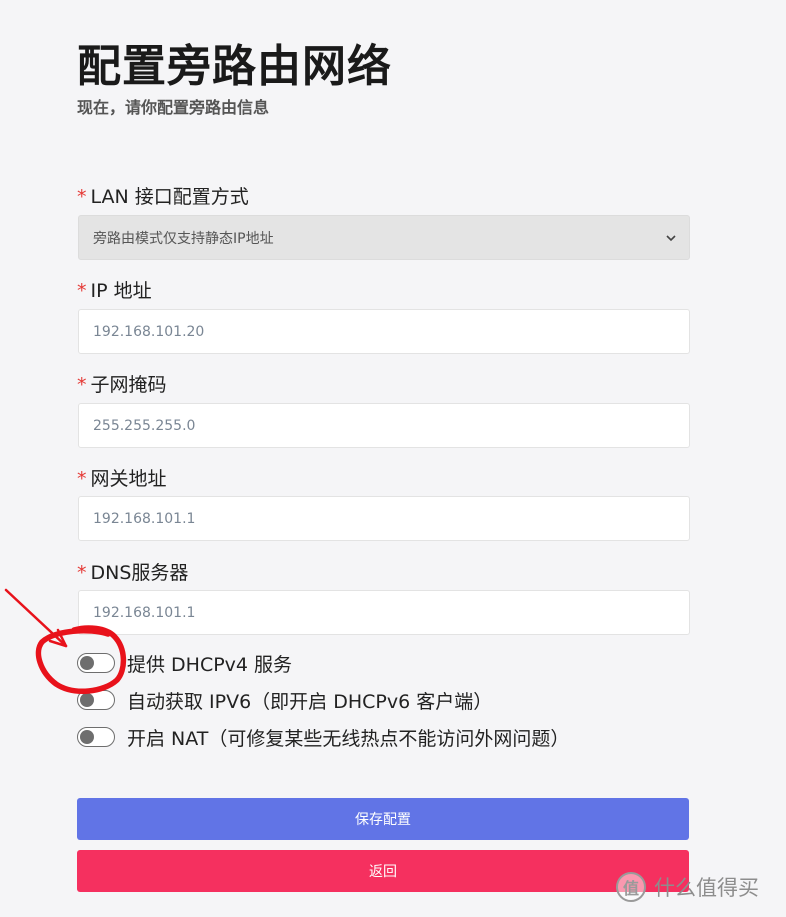 The width and height of the screenshot is (786, 917). I want to click on lan-mode-select: 旁路由模式仅支持静态IP地址, so click(384, 237).